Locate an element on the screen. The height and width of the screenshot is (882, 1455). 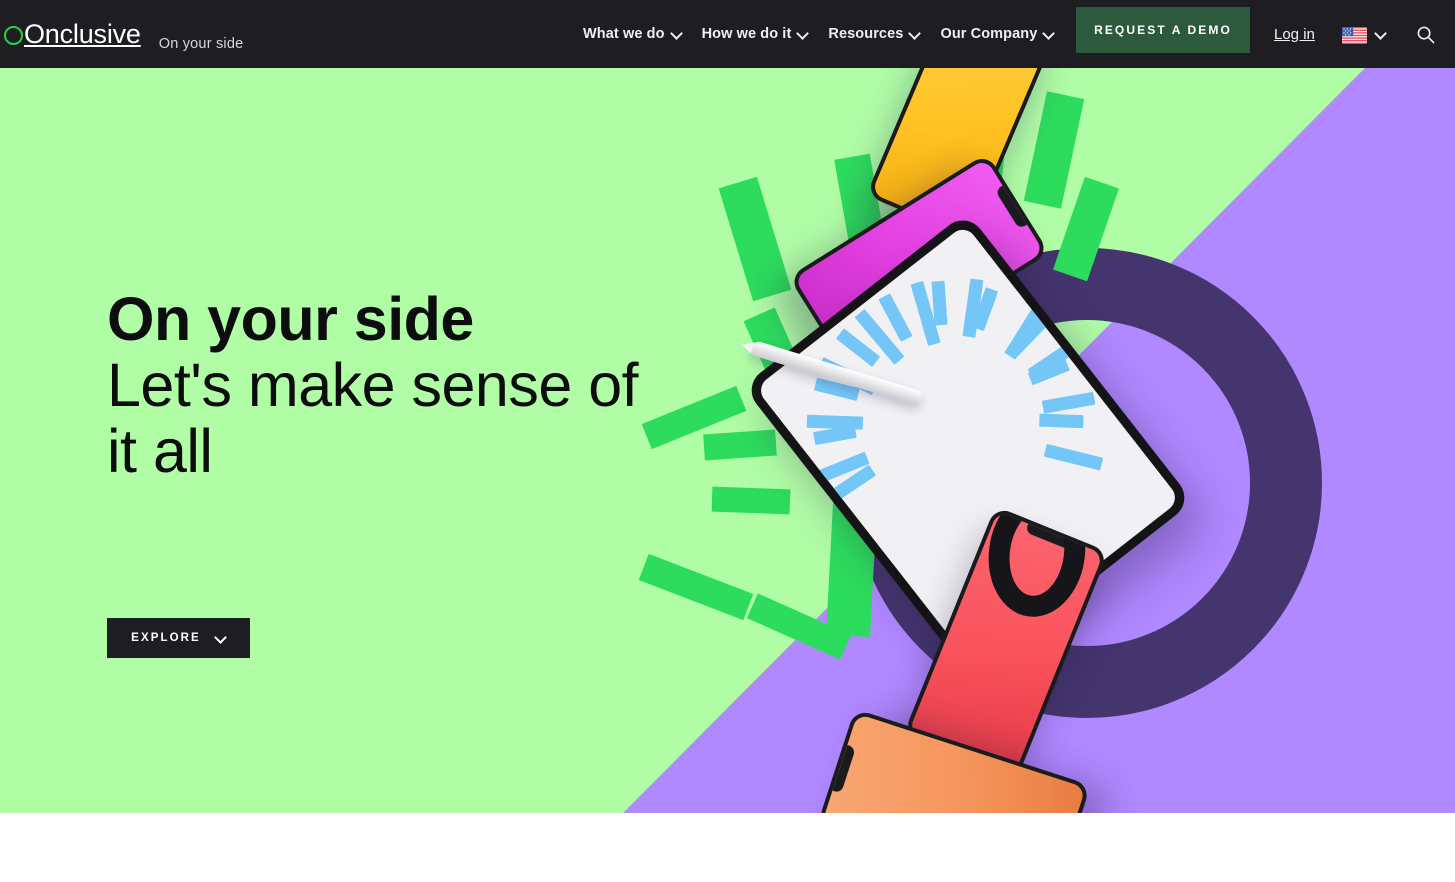
nav-item-our-company: Our Company is located at coordinates (997, 34).